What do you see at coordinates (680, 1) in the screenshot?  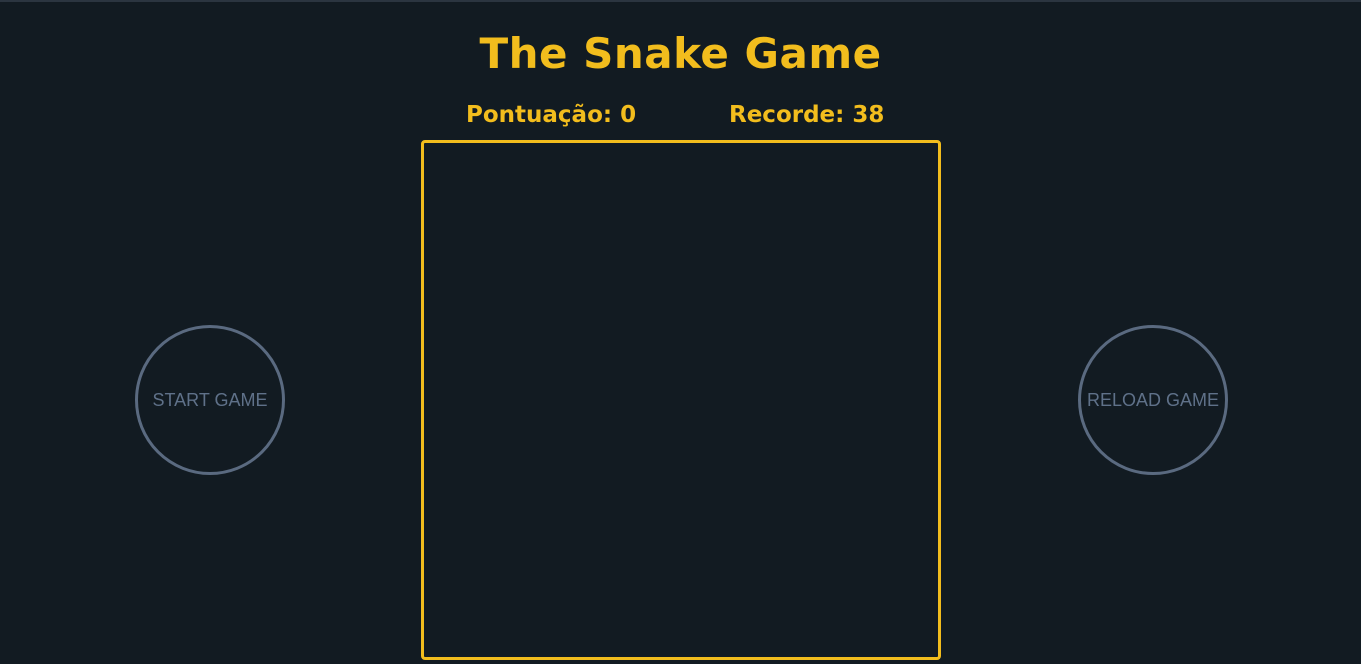 I see `top-divider` at bounding box center [680, 1].